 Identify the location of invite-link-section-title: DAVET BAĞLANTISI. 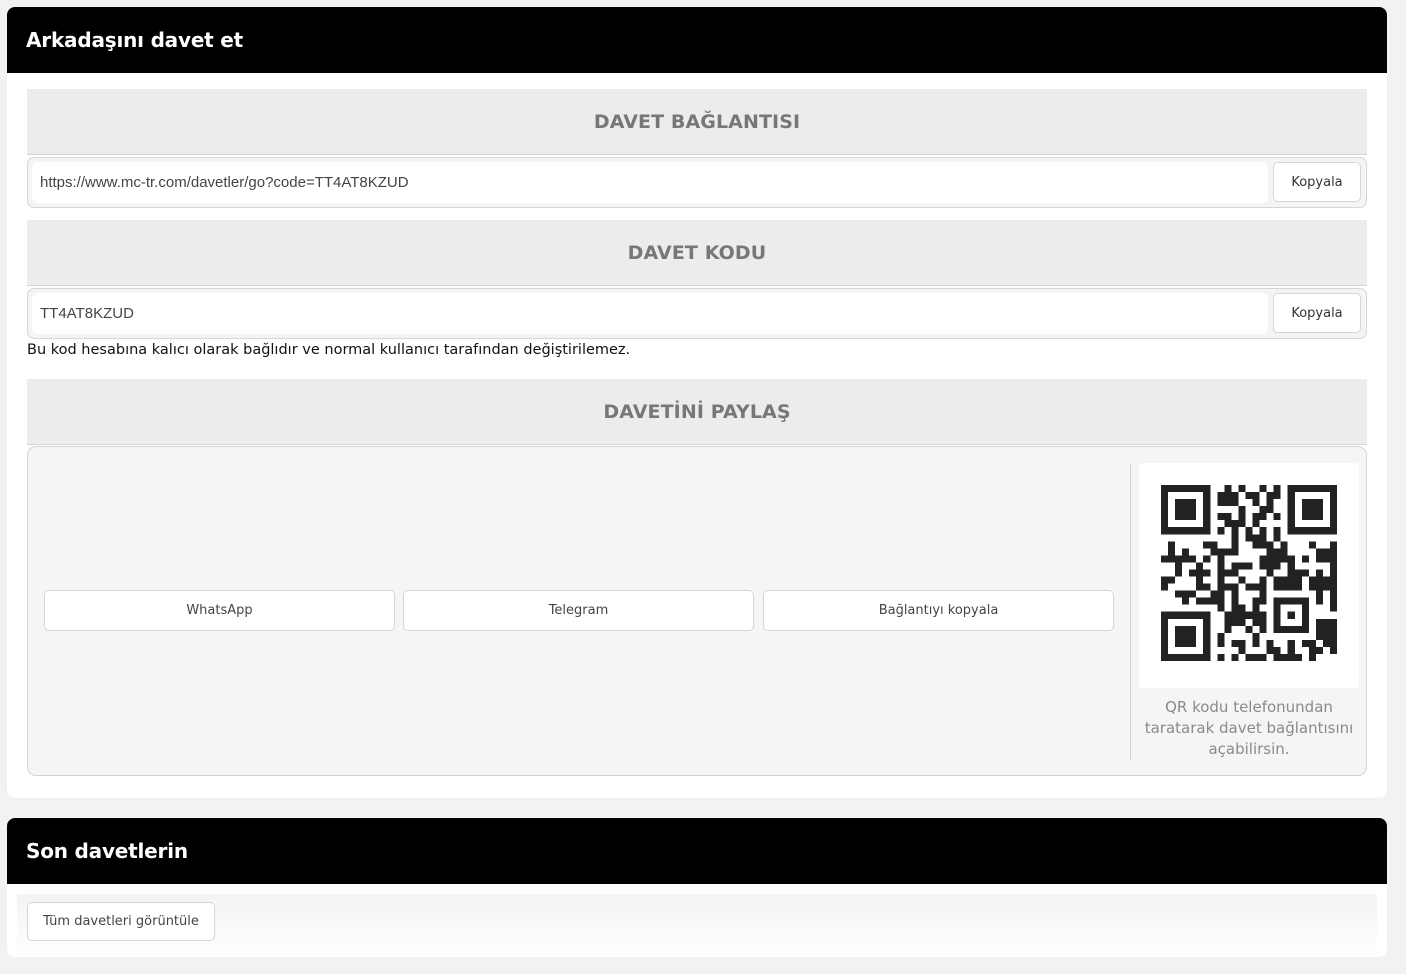
(697, 122).